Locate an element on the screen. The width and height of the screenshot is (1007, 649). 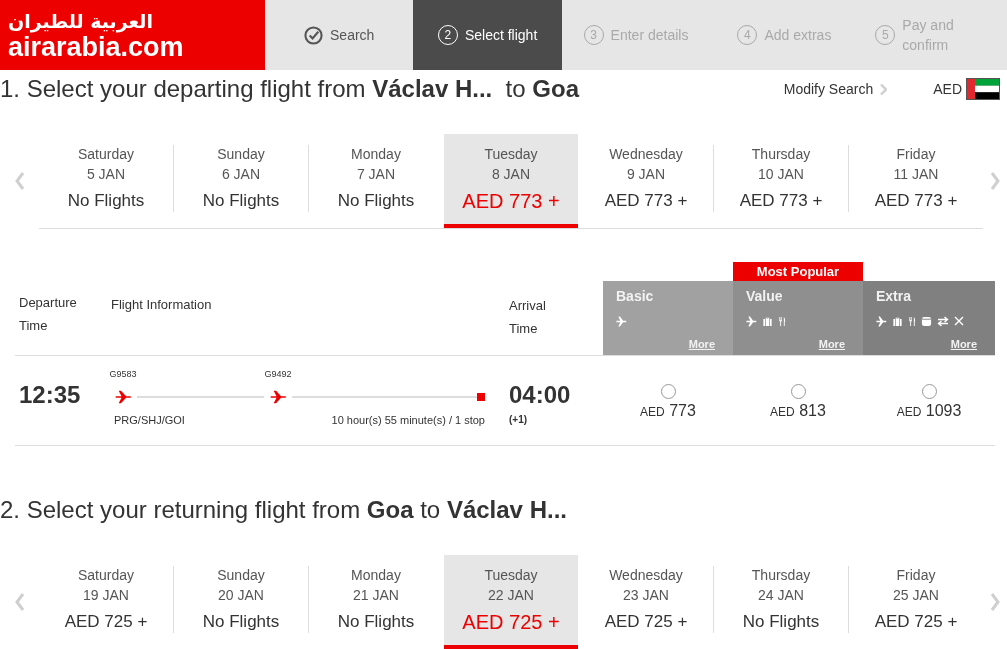
flight-number: G9583 is located at coordinates (123, 374).